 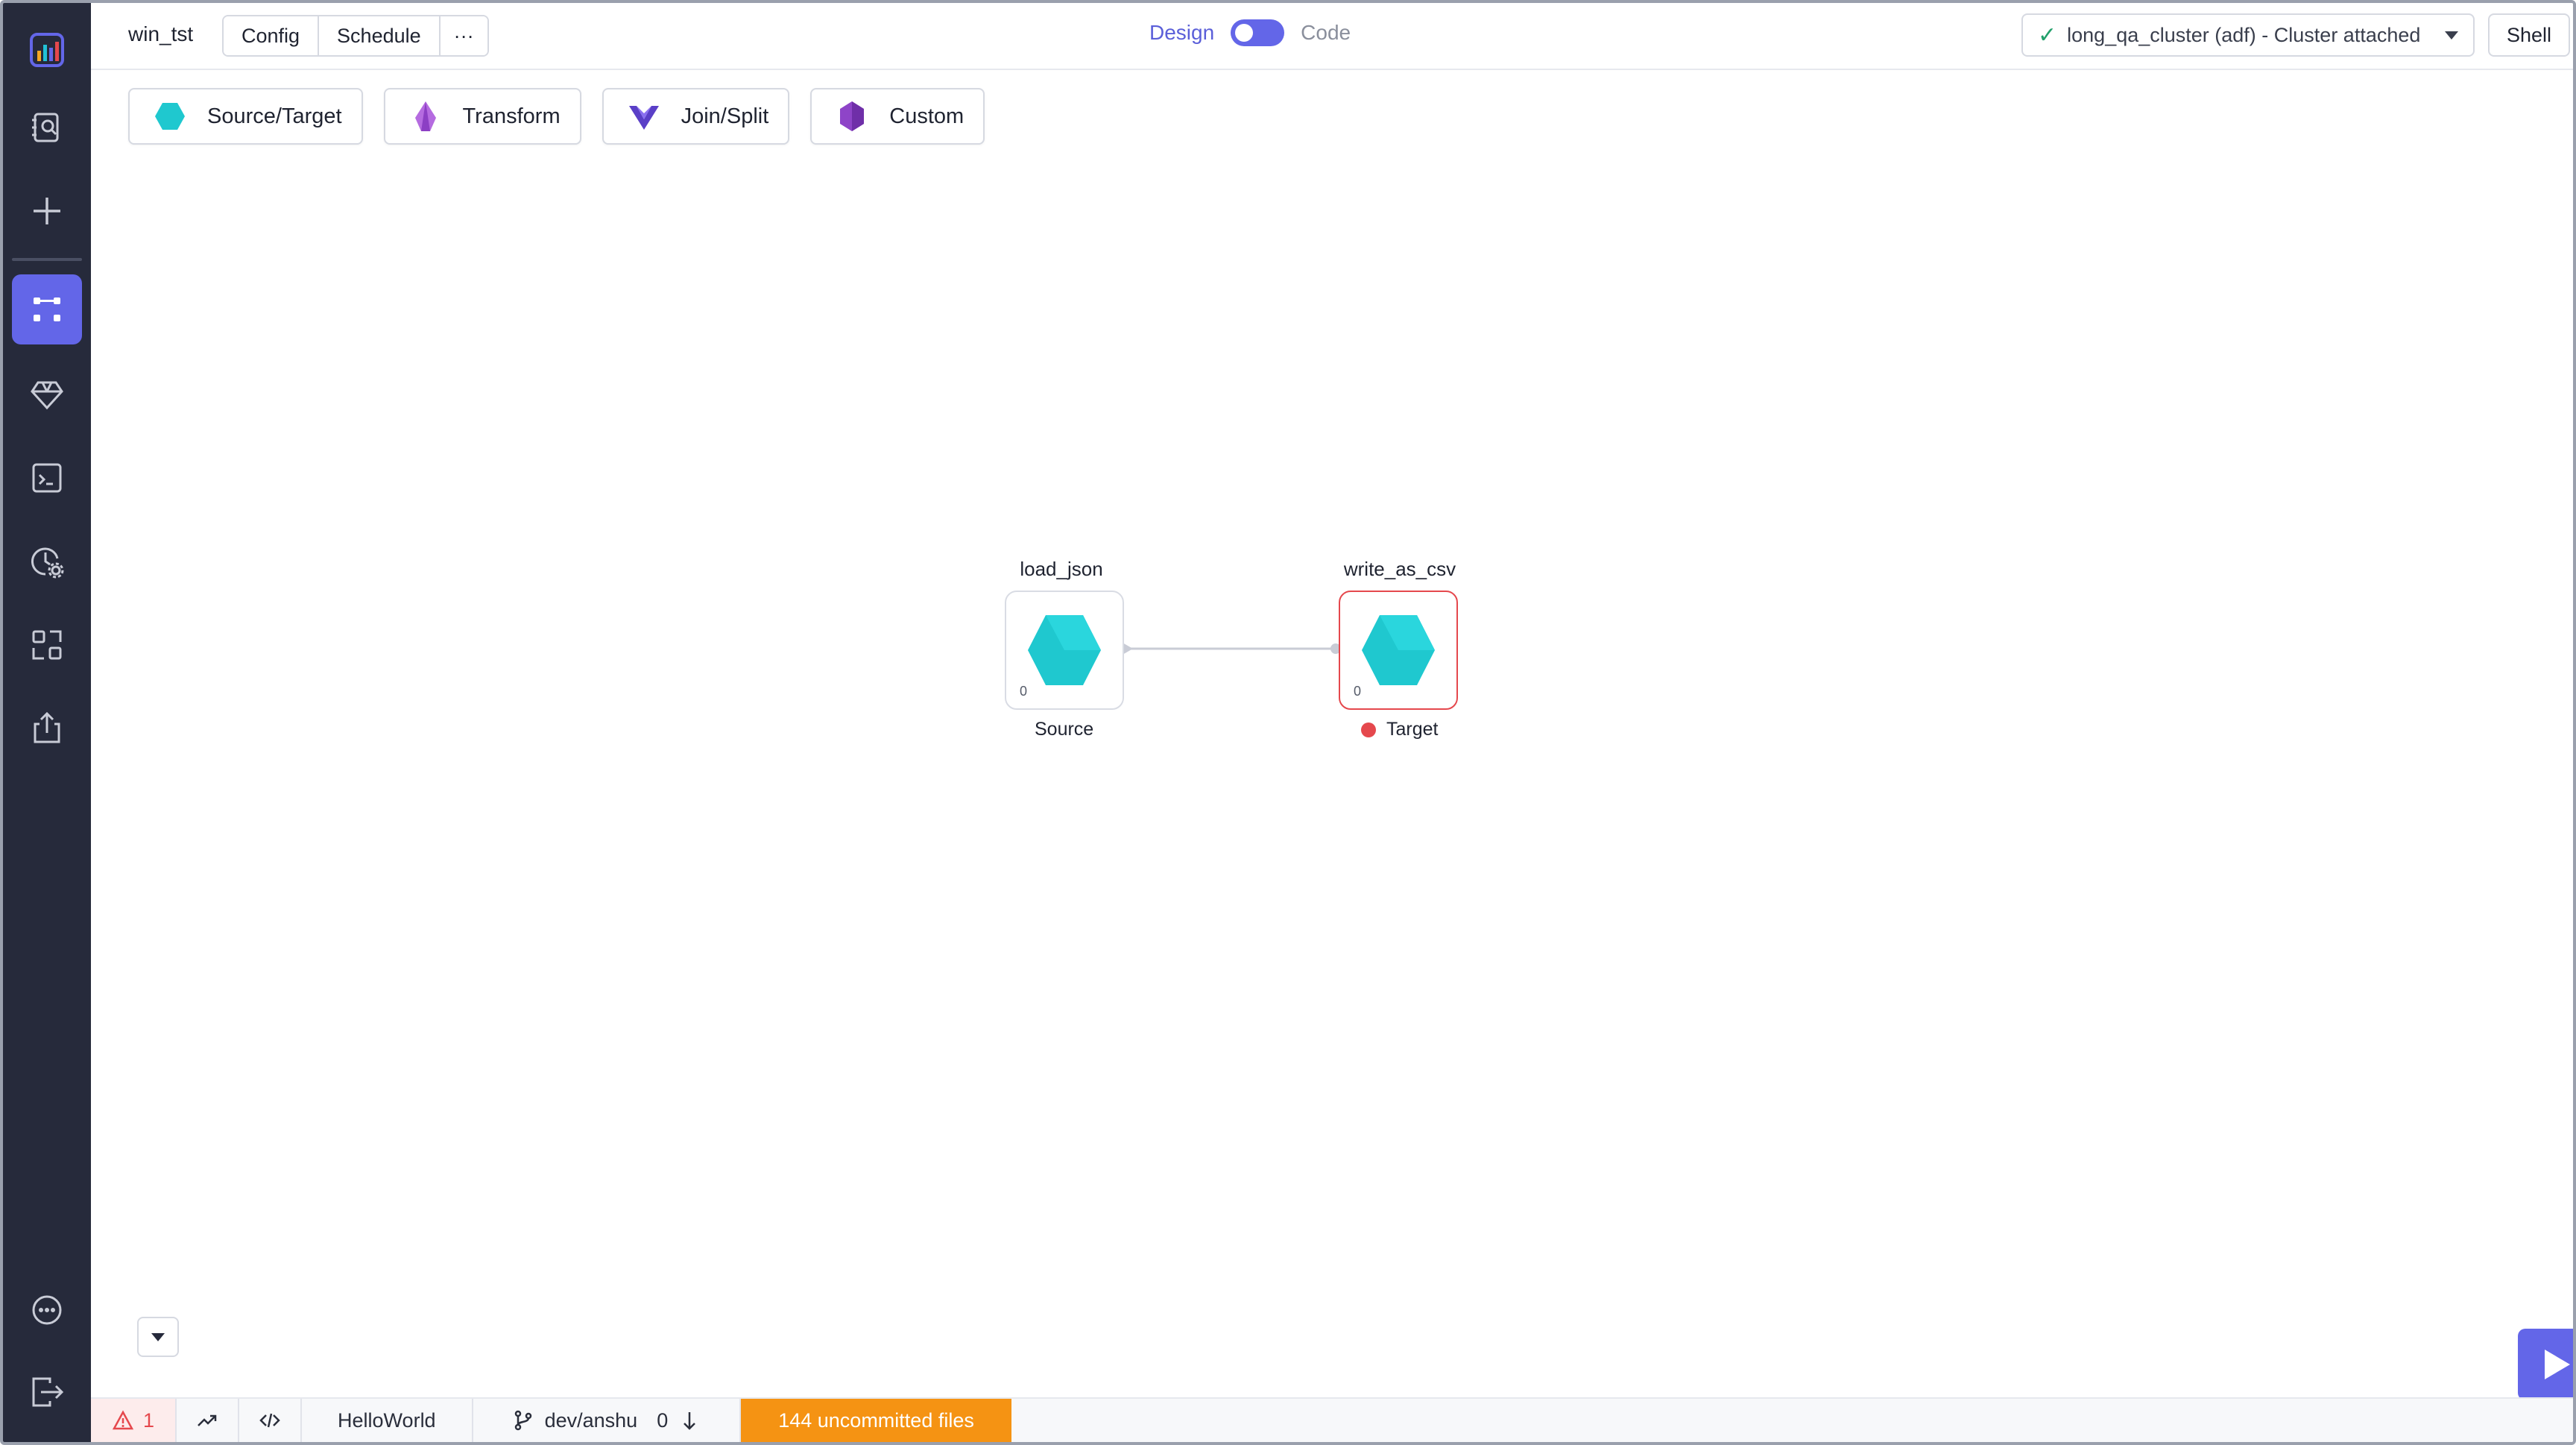 What do you see at coordinates (387, 1420) in the screenshot?
I see `project-name: HelloWorld` at bounding box center [387, 1420].